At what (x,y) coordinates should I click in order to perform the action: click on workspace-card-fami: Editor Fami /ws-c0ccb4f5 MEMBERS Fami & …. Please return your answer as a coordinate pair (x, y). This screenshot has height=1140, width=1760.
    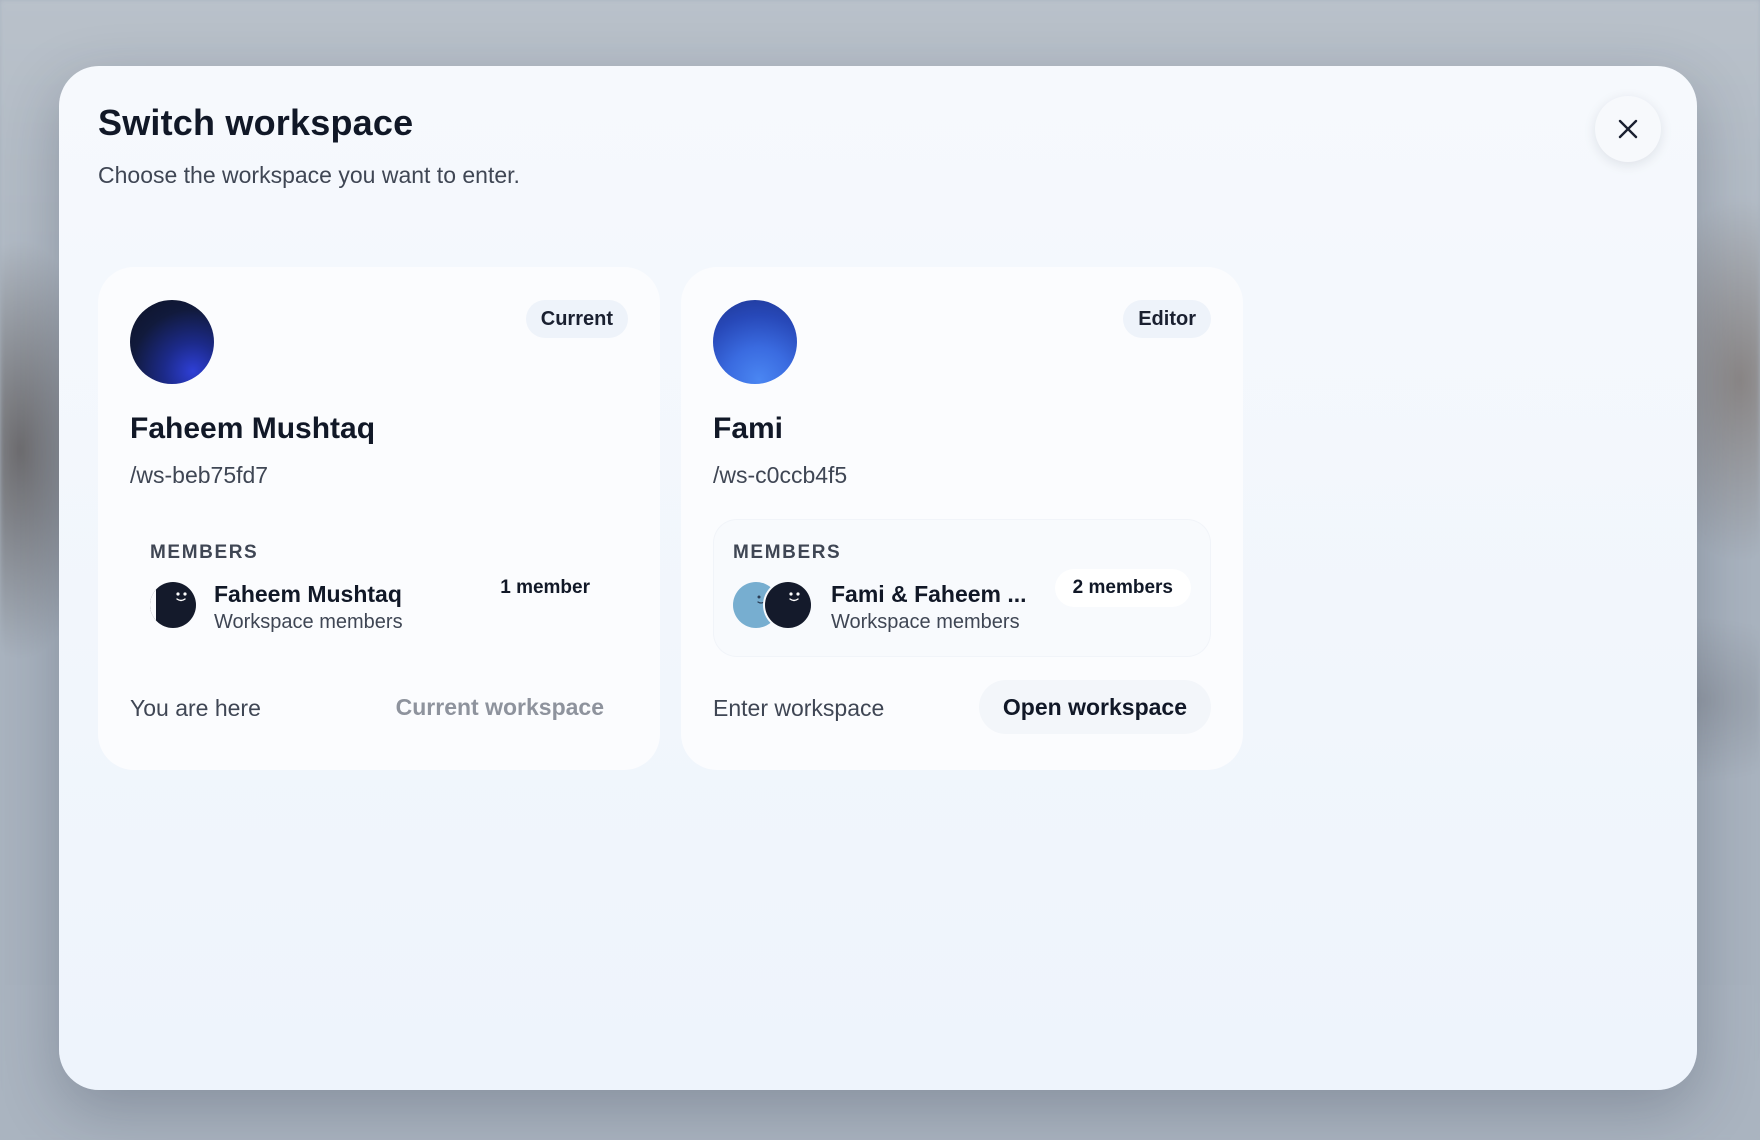
    Looking at the image, I should click on (962, 518).